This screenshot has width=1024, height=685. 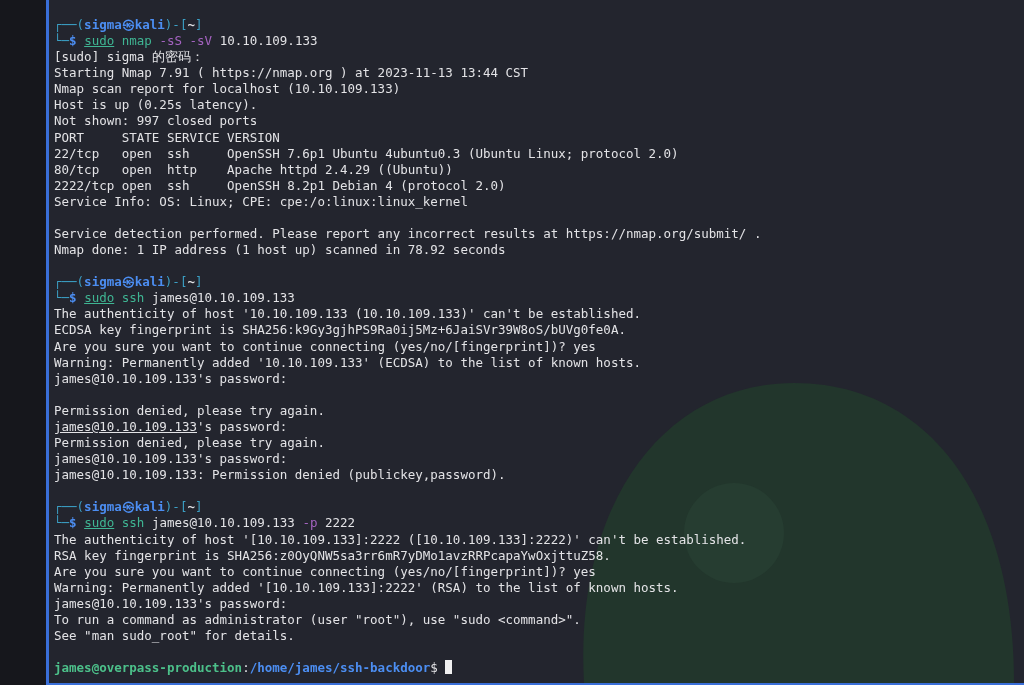 I want to click on output-line: The authenticity of host '10.10.109.133 (10.10.109.133)' can't be established., so click(x=347, y=314).